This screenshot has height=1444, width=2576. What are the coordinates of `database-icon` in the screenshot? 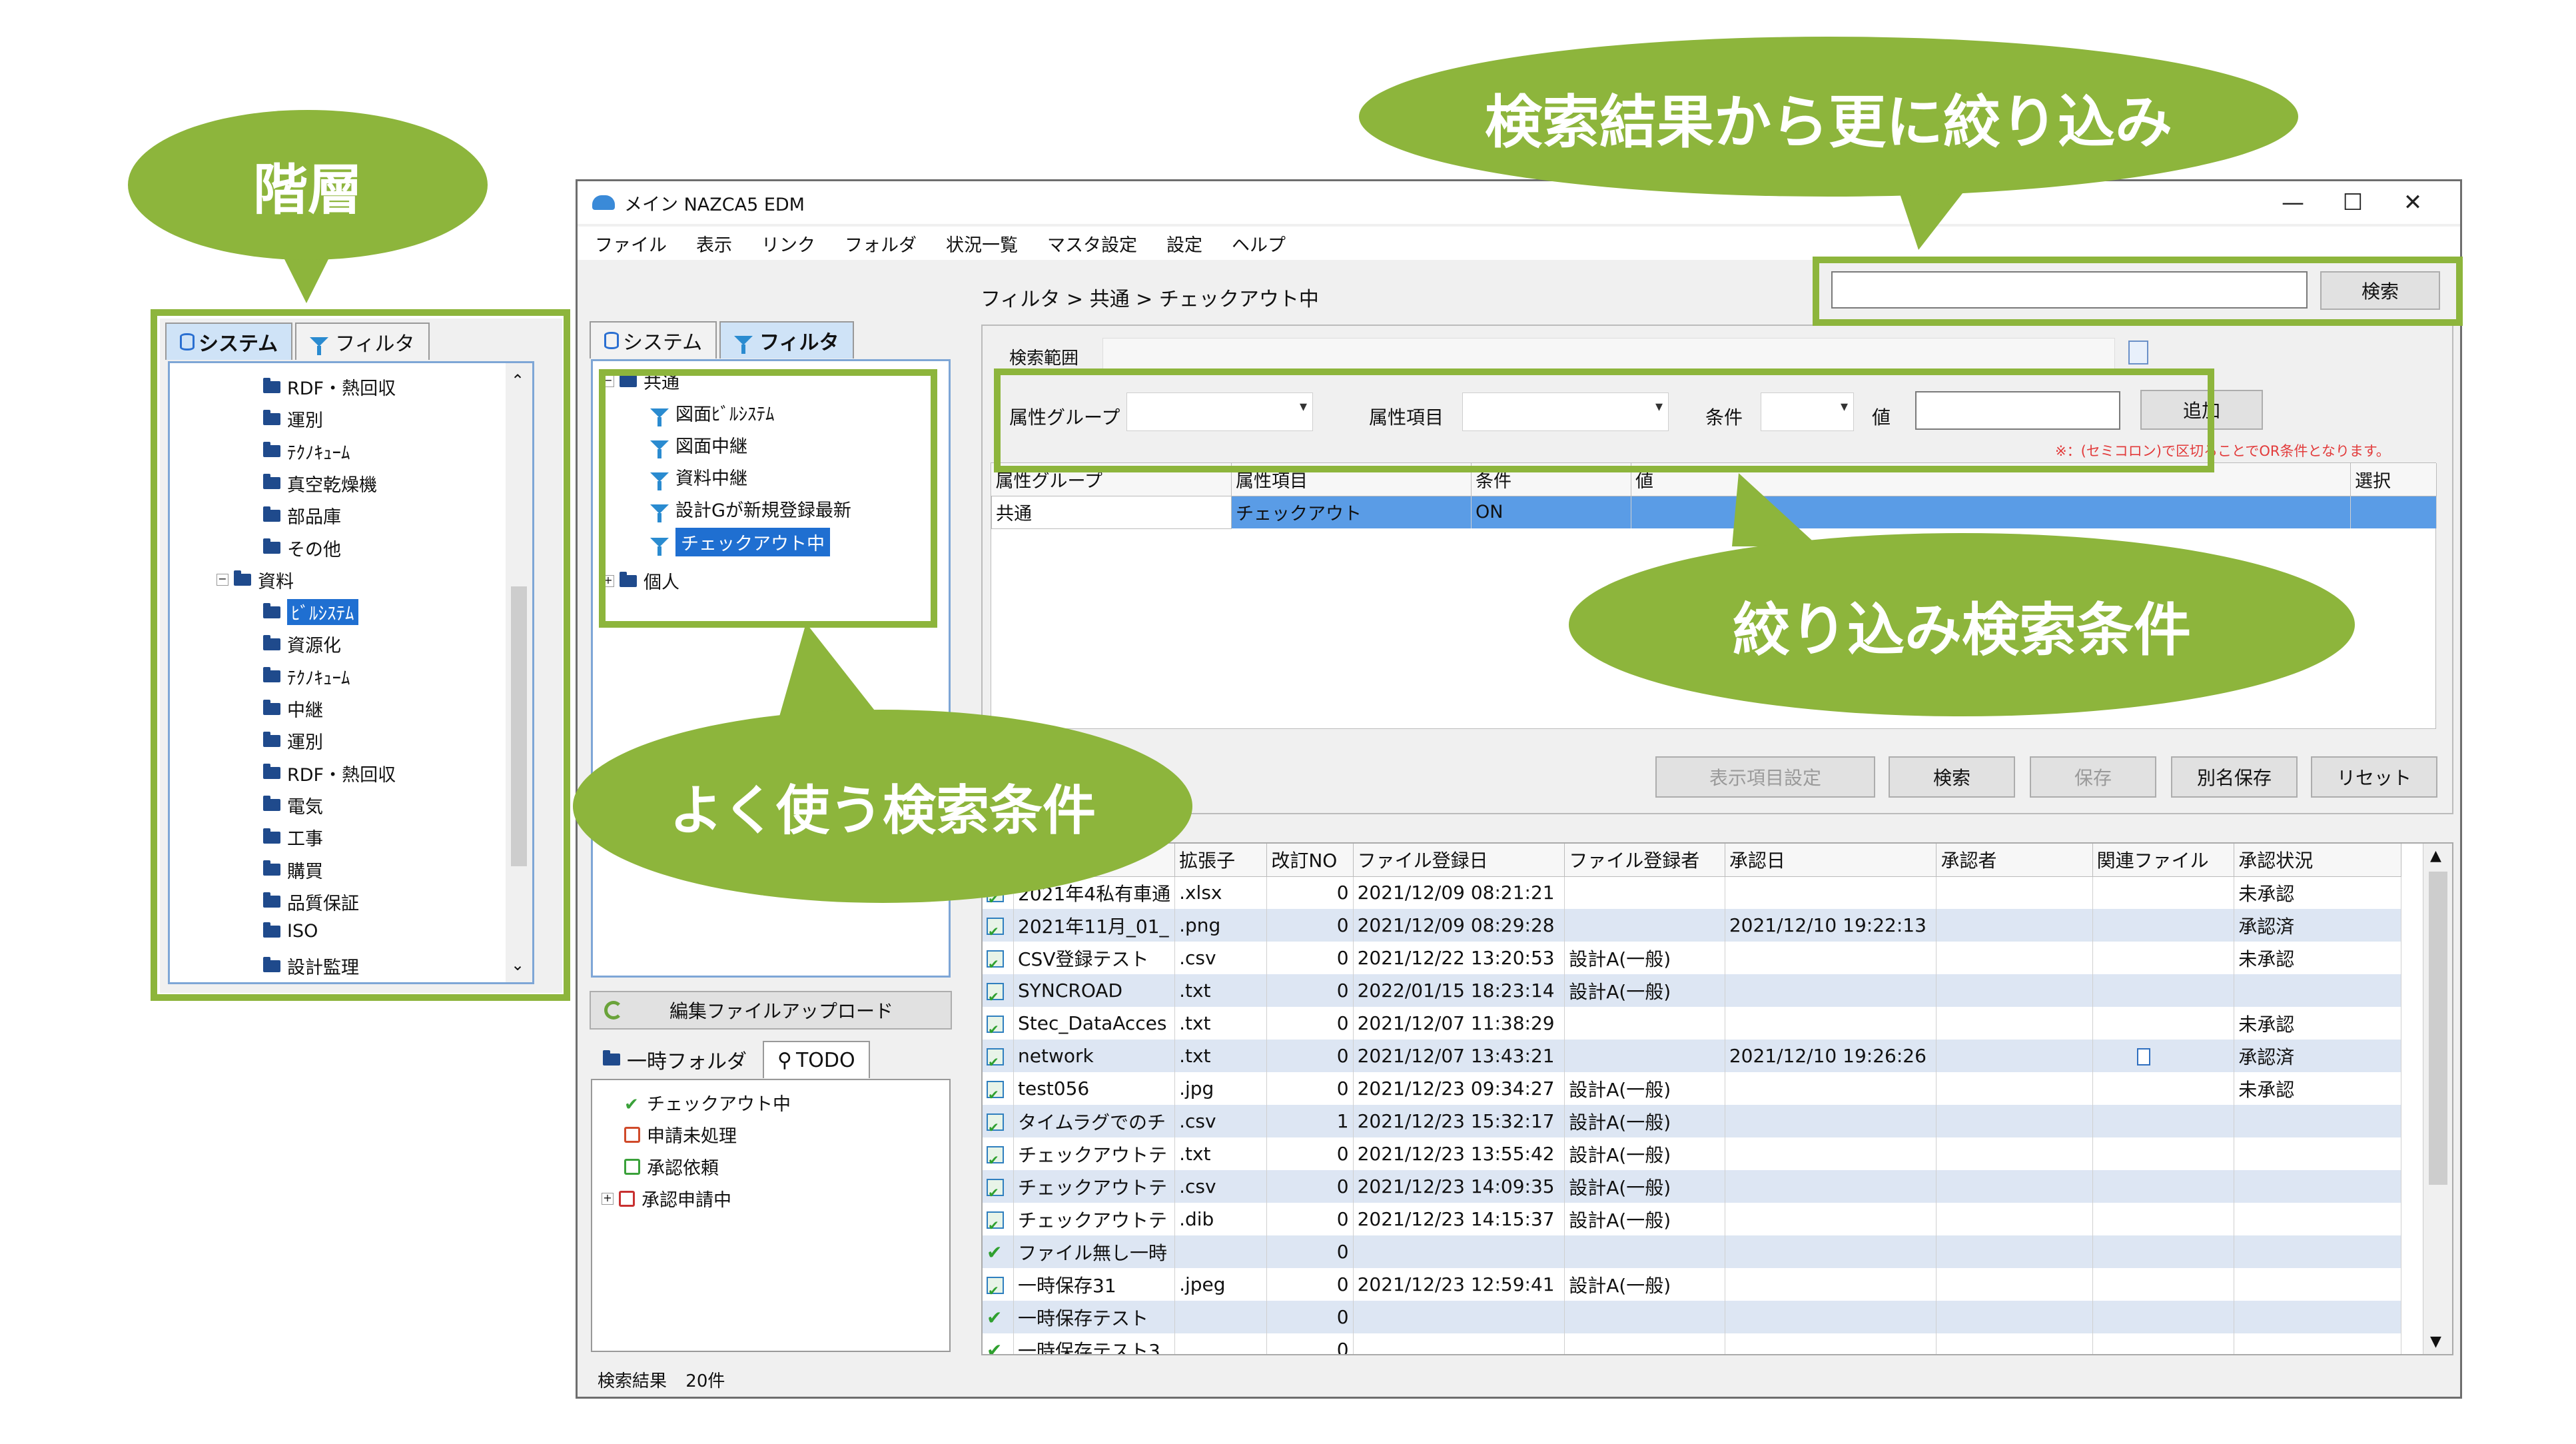 It's located at (188, 342).